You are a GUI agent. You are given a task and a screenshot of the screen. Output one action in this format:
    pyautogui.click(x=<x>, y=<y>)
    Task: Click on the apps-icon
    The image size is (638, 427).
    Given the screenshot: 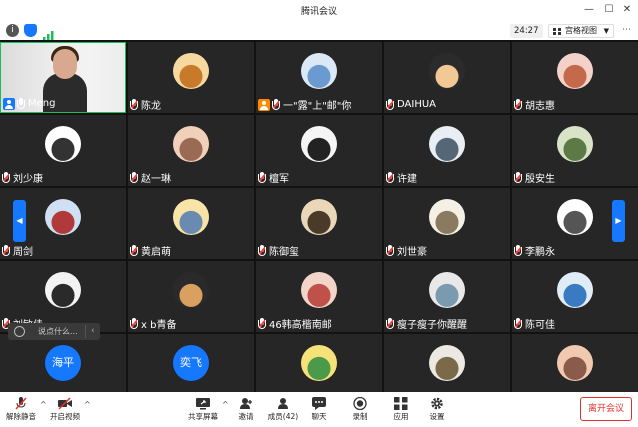 What is the action you would take?
    pyautogui.click(x=401, y=402)
    